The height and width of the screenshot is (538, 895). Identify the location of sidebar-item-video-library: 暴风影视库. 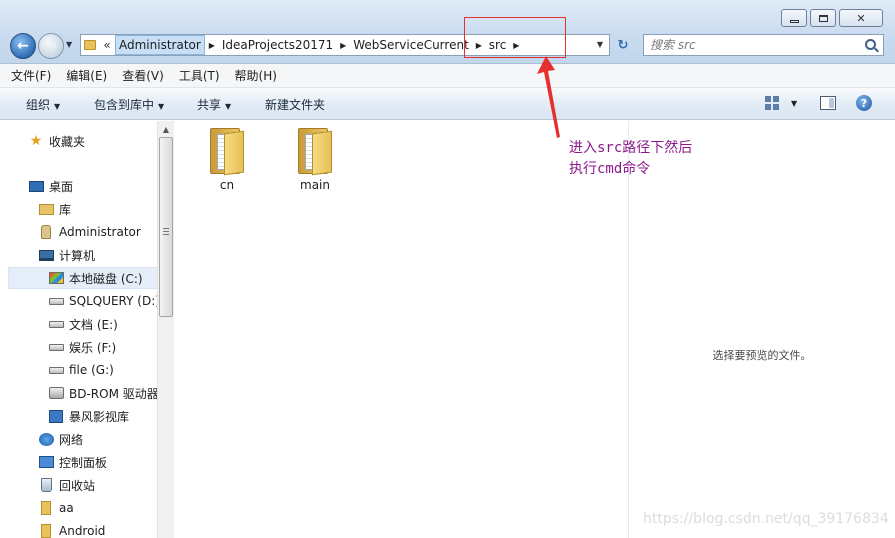
(88, 416).